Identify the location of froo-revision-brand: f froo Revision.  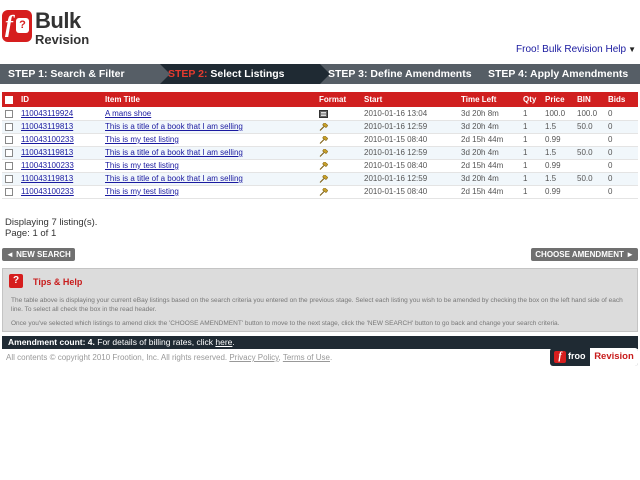
(594, 357).